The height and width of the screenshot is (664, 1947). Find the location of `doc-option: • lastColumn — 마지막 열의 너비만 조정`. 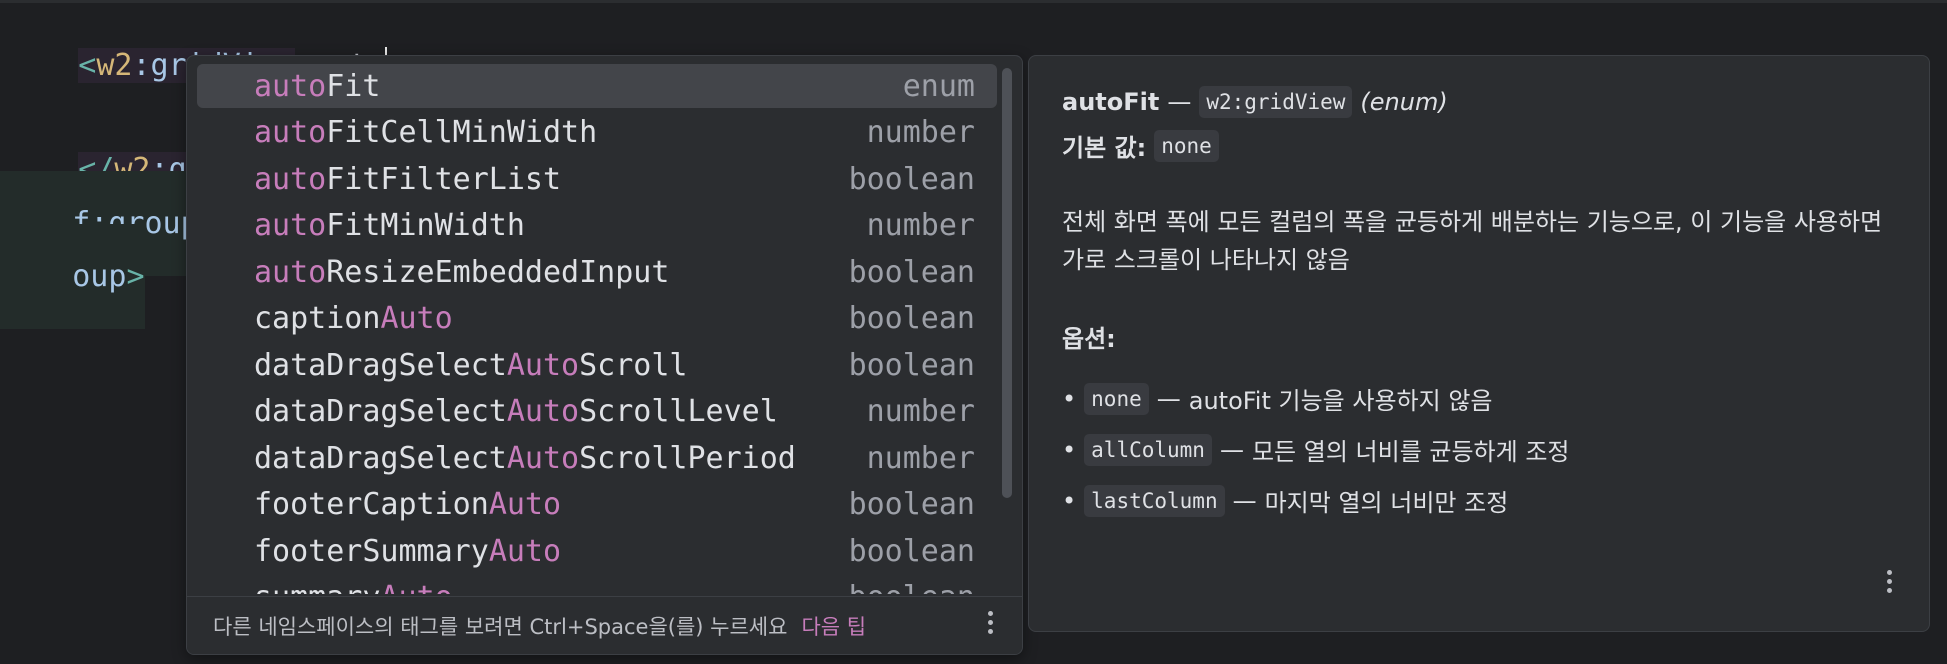

doc-option: • lastColumn — 마지막 열의 너비만 조정 is located at coordinates (1285, 500).